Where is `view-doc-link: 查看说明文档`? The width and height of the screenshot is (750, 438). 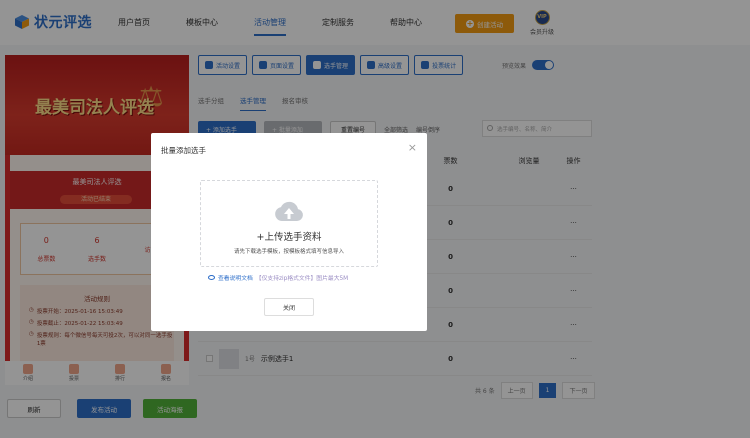 view-doc-link: 查看说明文档 is located at coordinates (235, 277).